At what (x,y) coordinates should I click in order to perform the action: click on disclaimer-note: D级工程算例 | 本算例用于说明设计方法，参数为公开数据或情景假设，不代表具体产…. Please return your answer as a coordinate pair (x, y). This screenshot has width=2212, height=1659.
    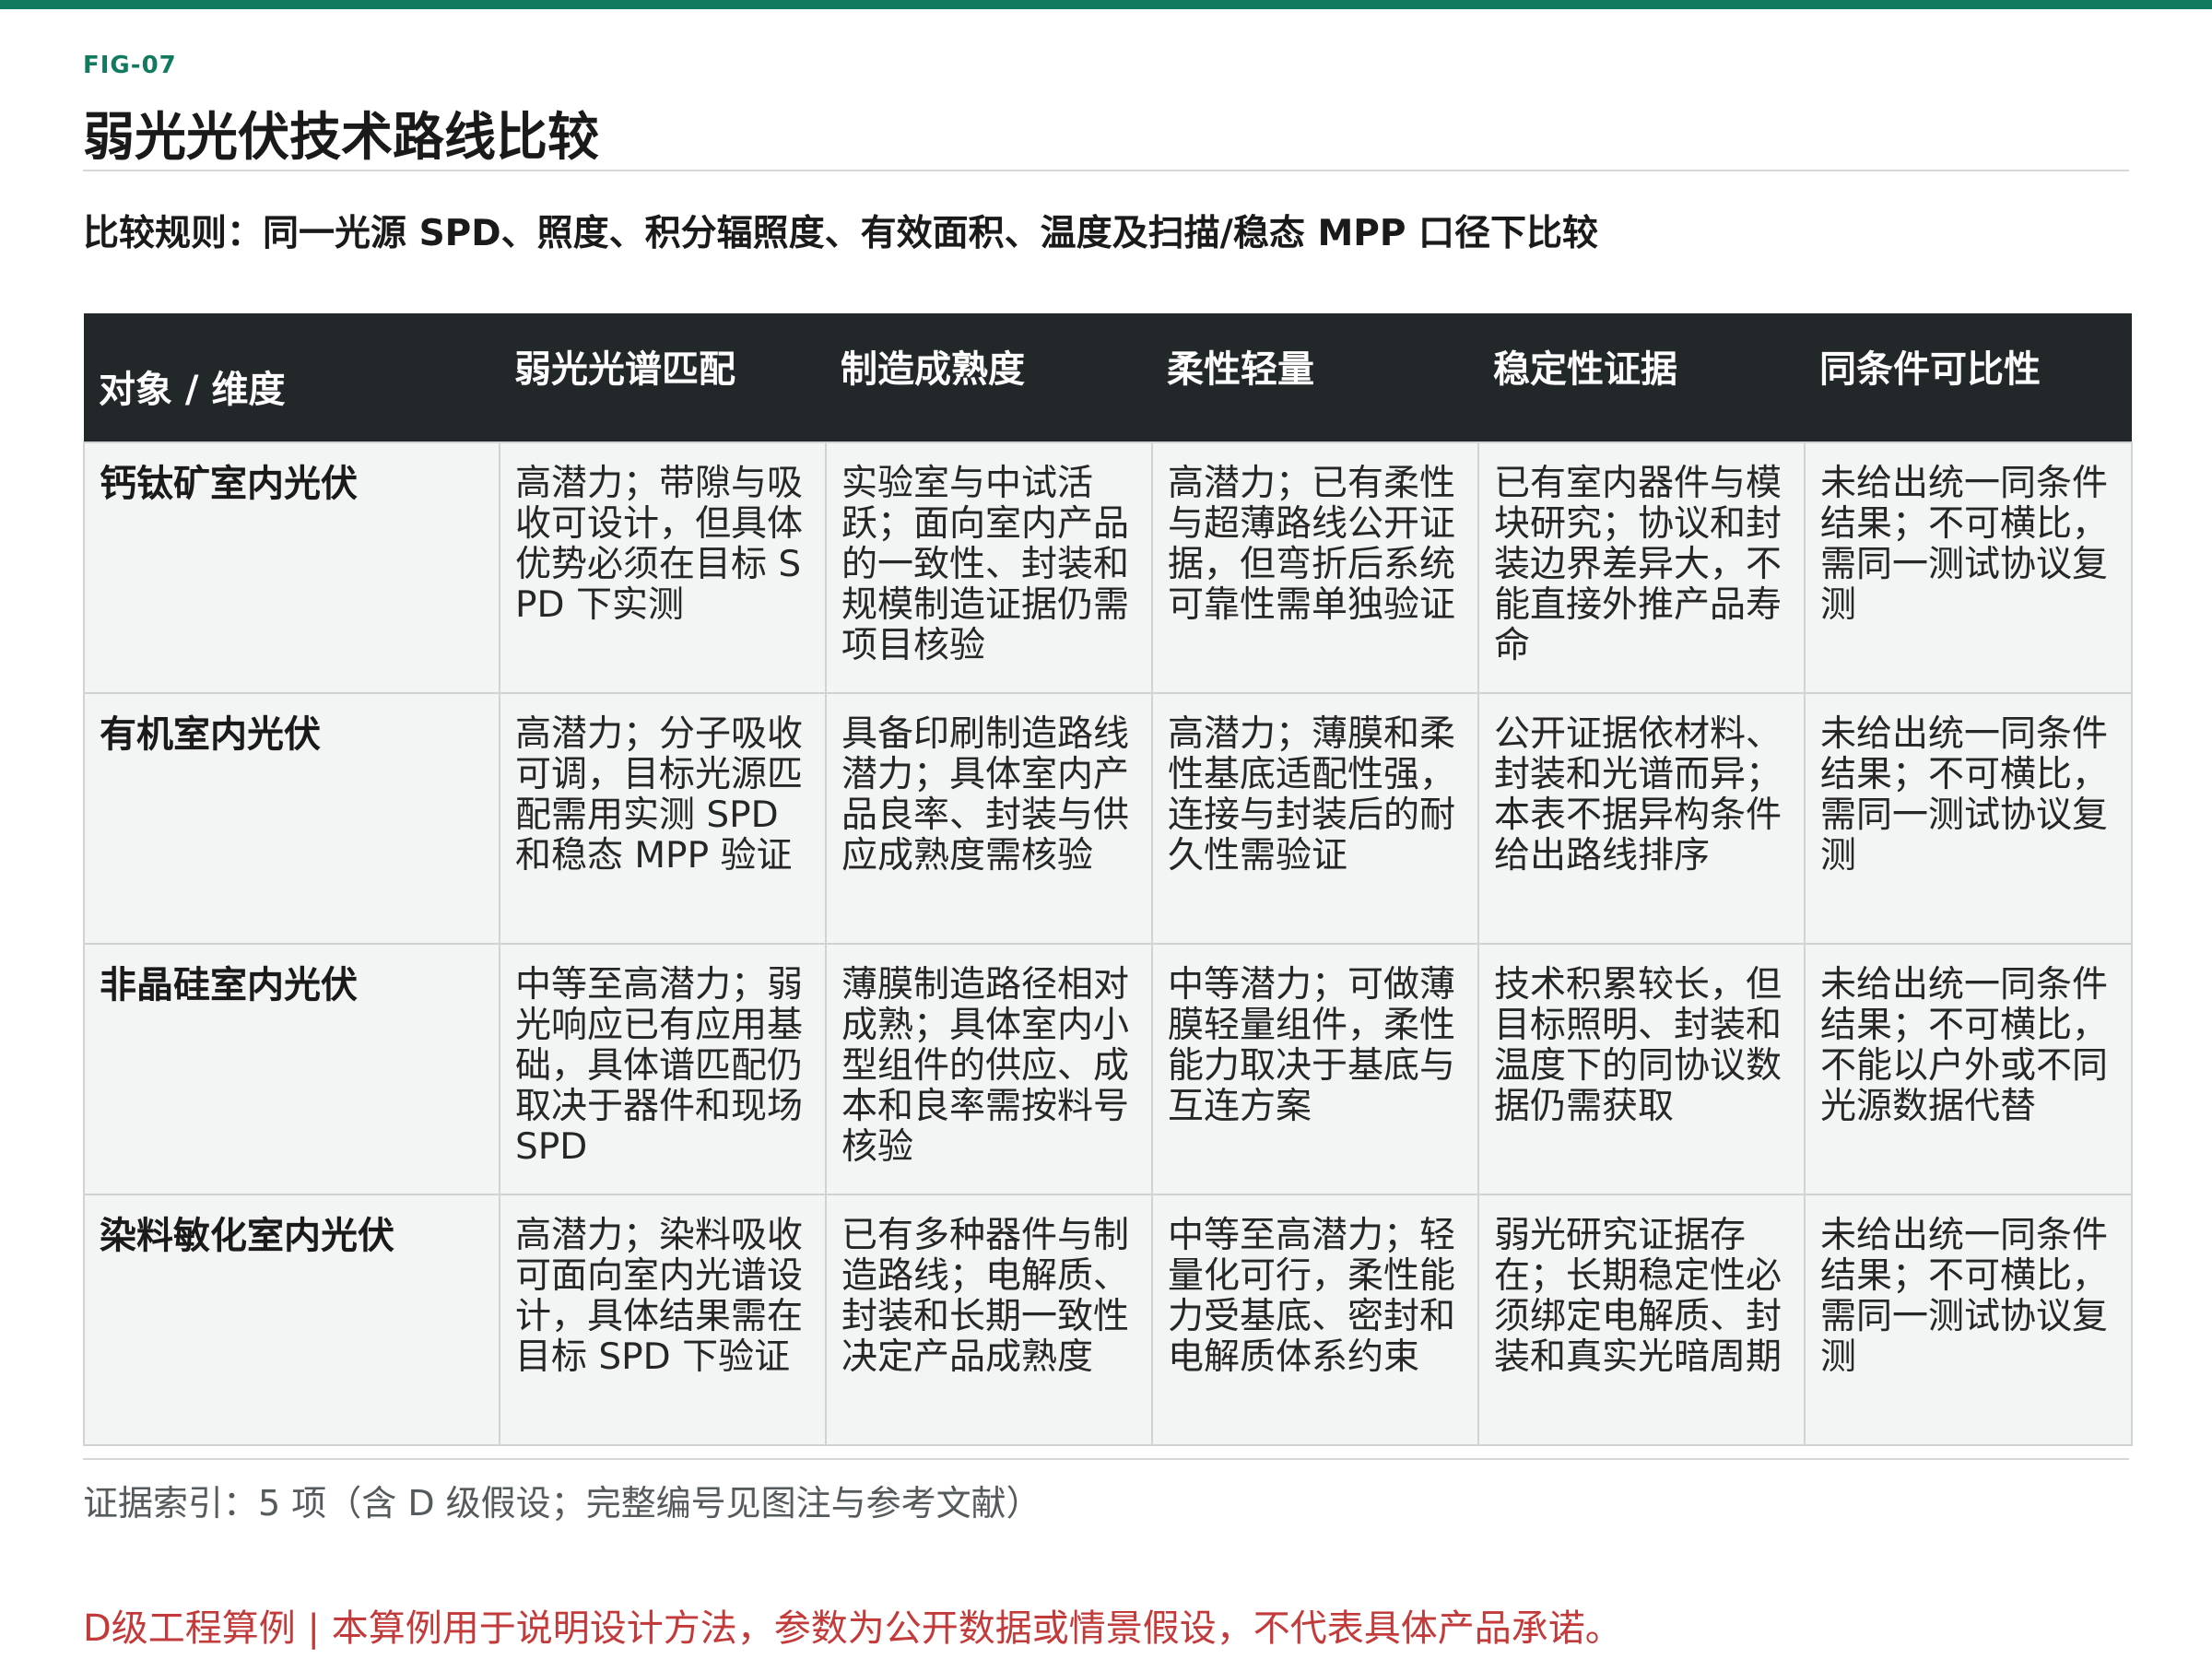
    Looking at the image, I should click on (852, 1628).